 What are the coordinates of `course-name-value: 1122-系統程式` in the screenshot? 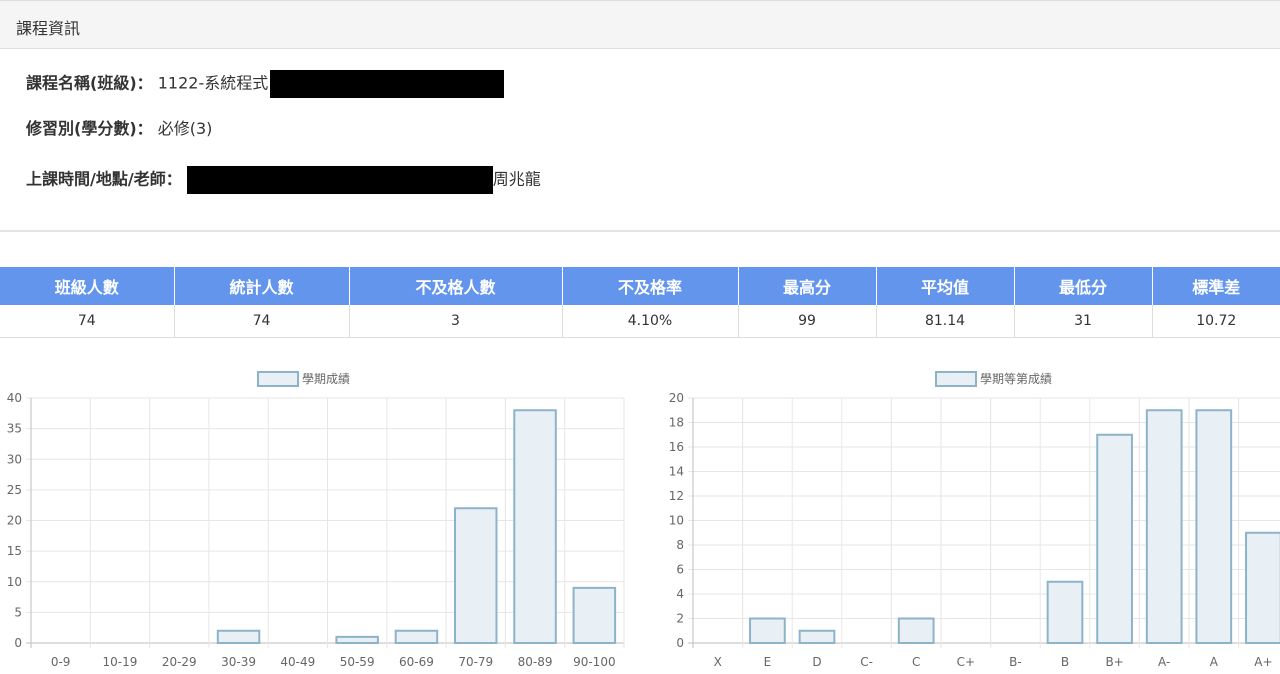 It's located at (213, 83).